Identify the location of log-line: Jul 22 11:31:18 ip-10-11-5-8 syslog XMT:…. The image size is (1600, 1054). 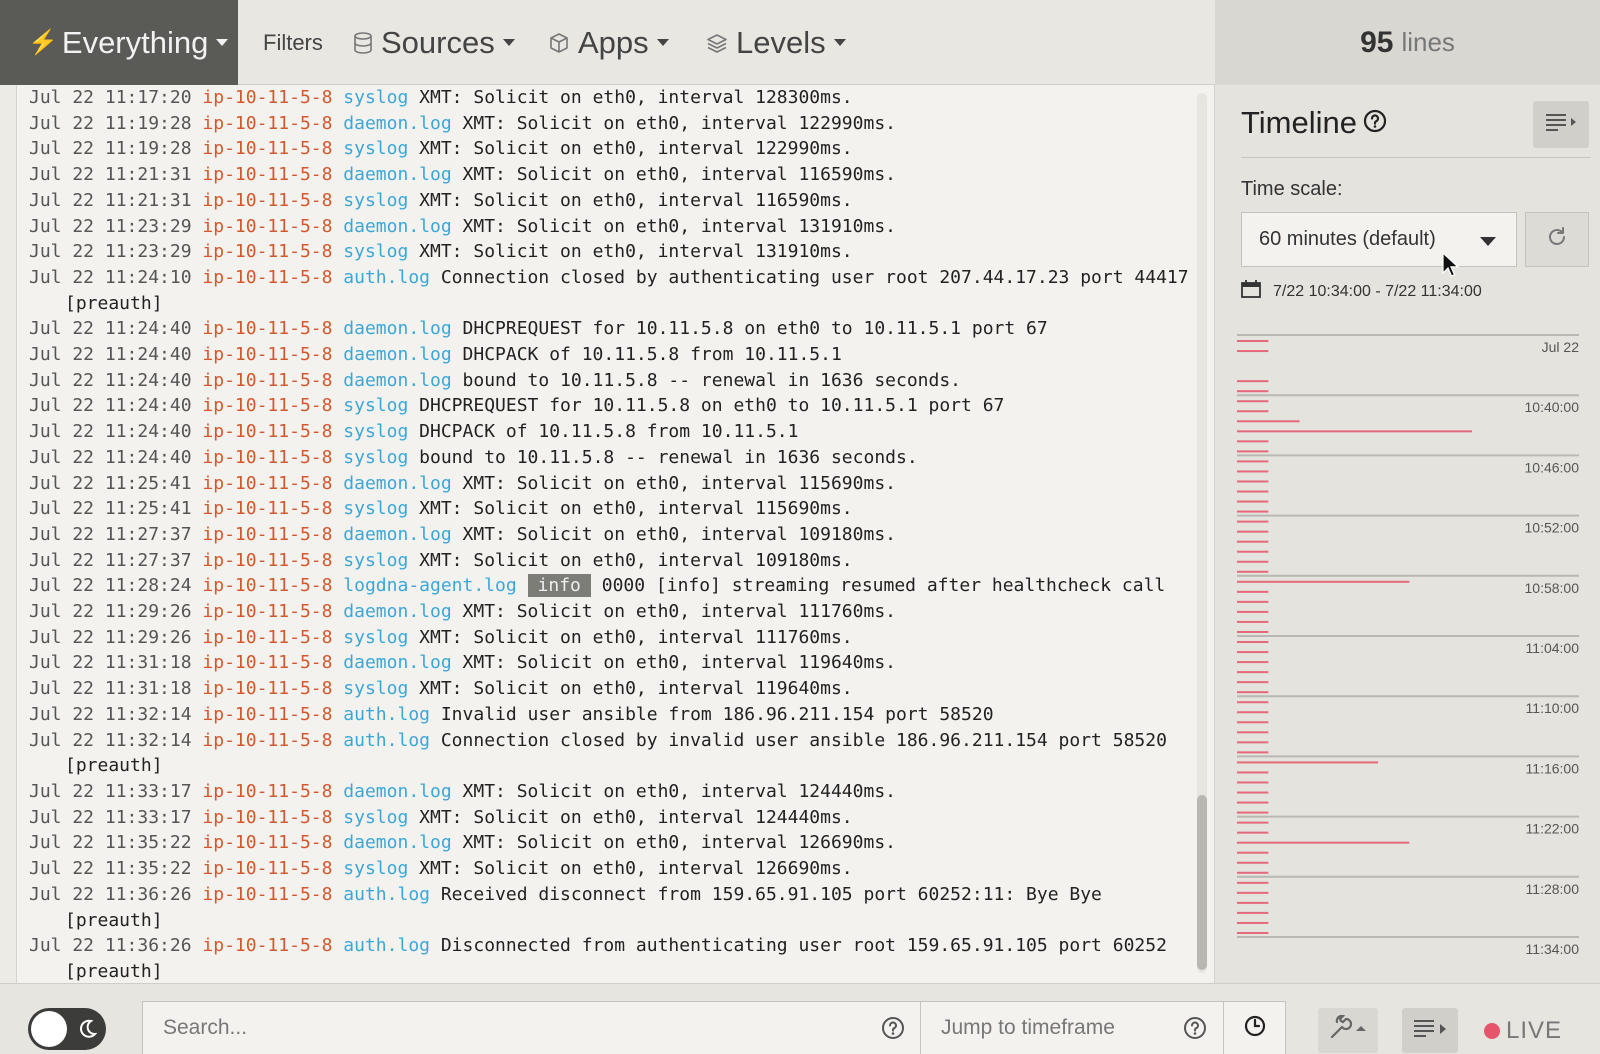
(609, 689).